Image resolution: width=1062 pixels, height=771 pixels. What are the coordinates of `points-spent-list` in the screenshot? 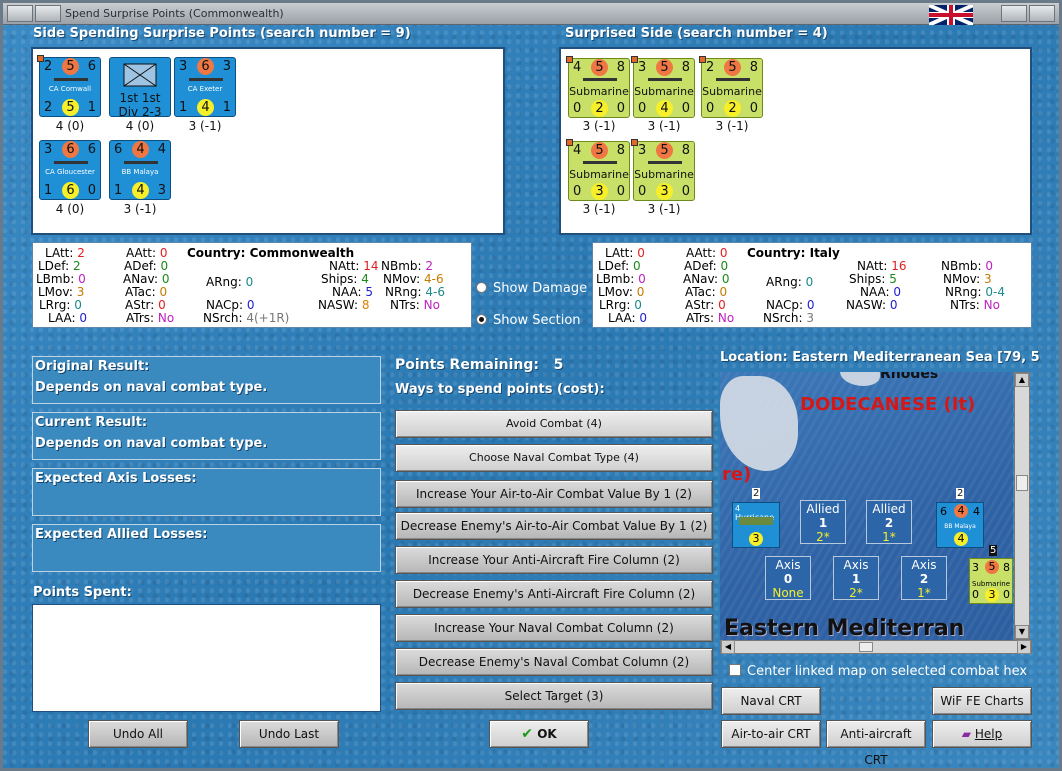 It's located at (206, 658).